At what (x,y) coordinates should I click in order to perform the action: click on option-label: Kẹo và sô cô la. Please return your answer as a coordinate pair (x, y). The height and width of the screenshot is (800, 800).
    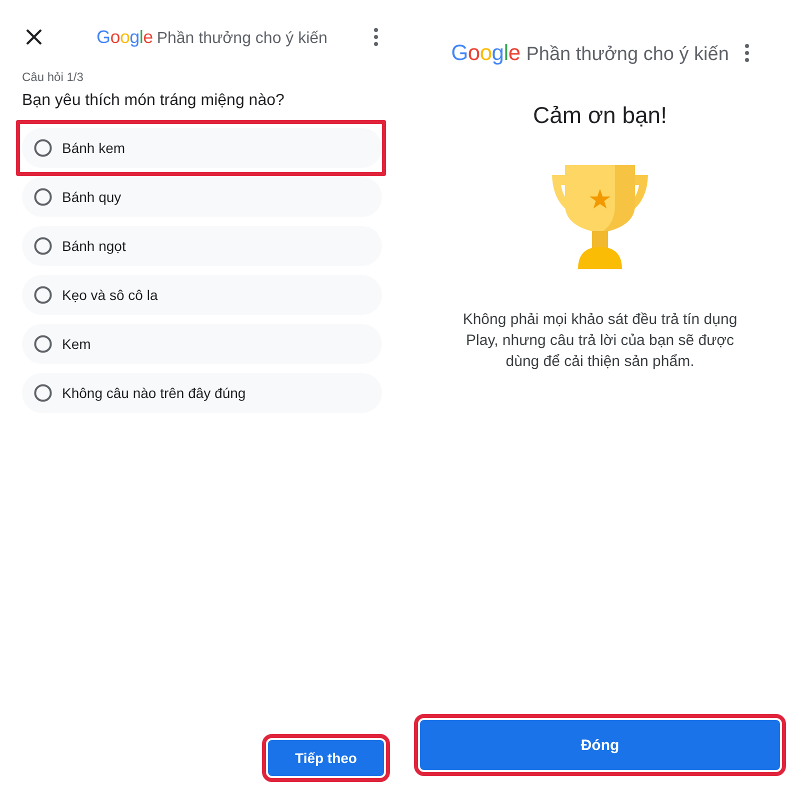
    Looking at the image, I should click on (110, 295).